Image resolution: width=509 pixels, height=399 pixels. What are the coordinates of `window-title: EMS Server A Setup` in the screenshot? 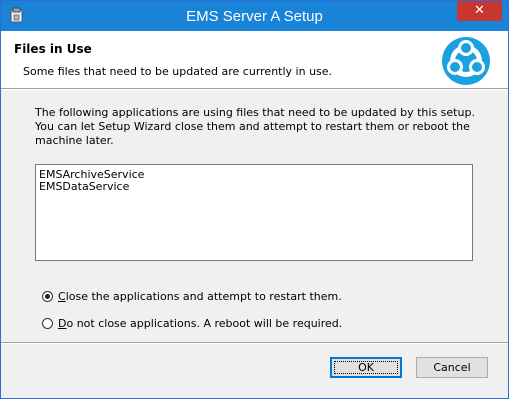 It's located at (254, 16).